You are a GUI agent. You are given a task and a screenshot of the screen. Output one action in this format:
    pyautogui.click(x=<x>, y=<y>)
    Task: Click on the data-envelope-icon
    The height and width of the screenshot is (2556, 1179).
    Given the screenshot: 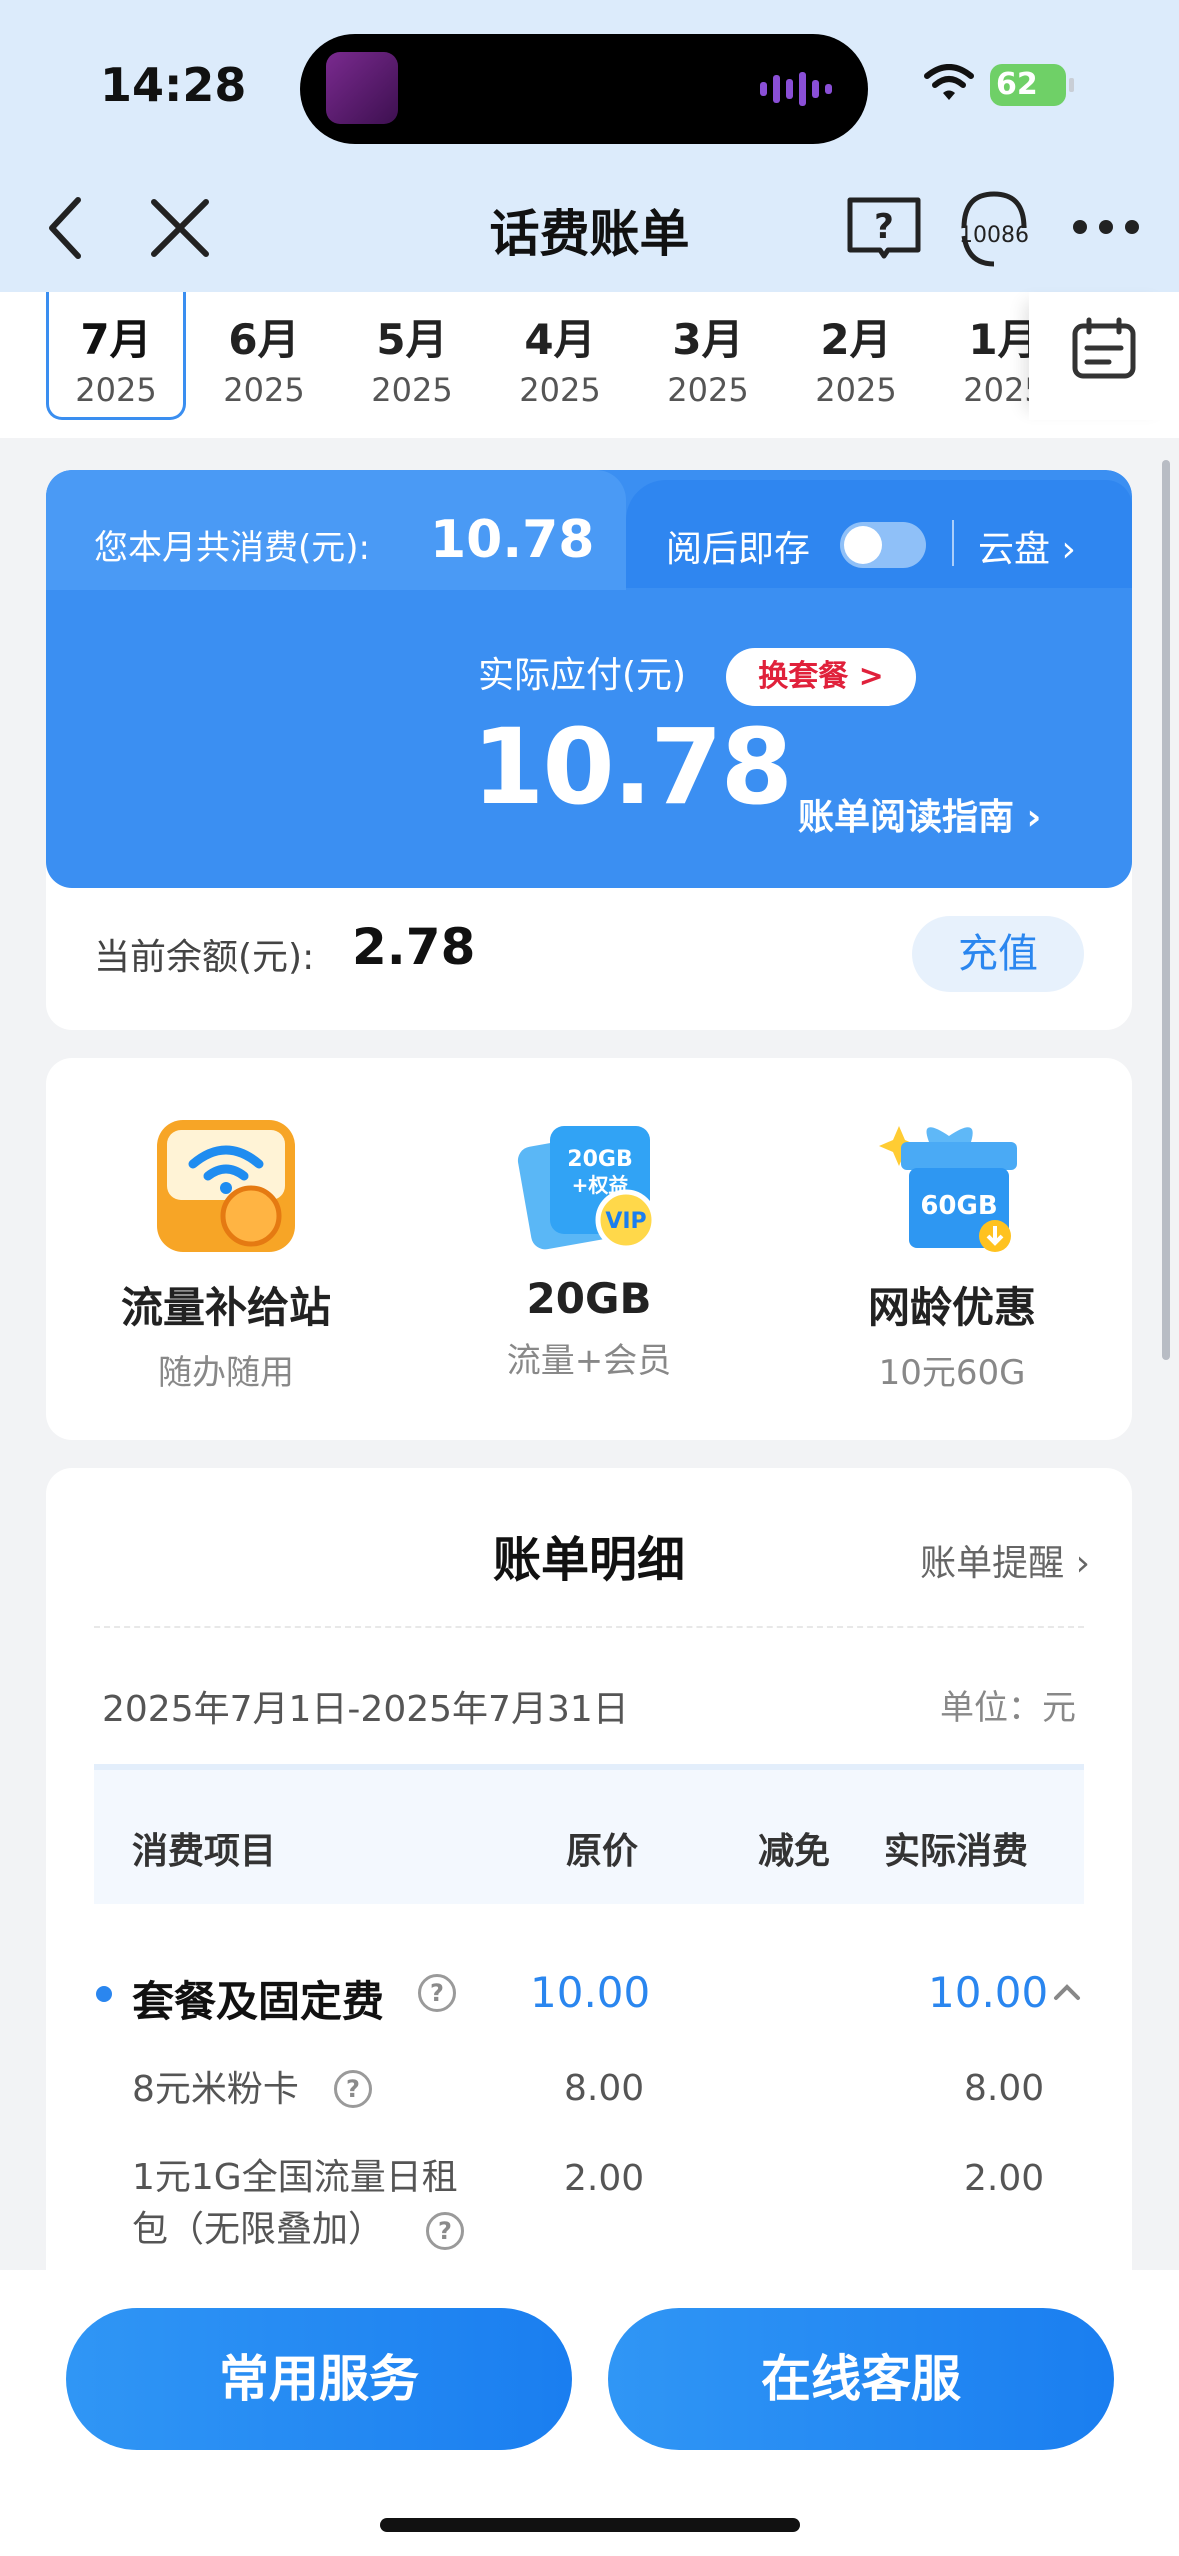 What is the action you would take?
    pyautogui.click(x=226, y=1186)
    